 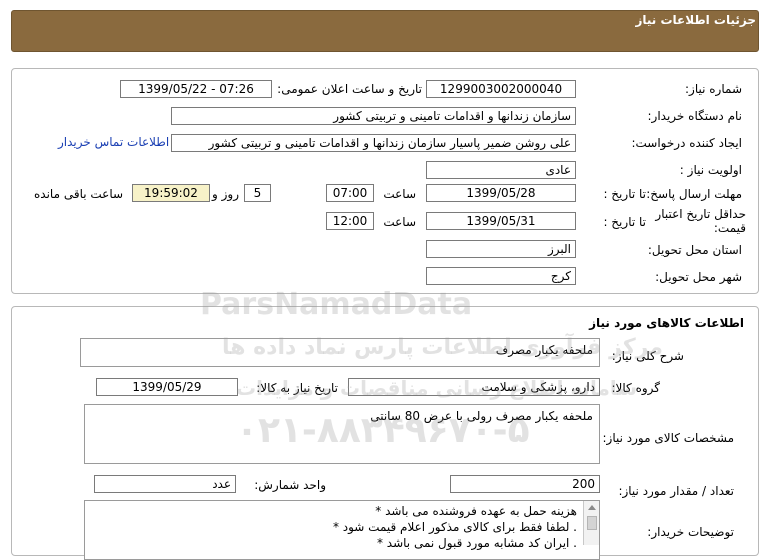 I want to click on specs-field: ملحفه یکبار مصرف رولی با عرض 80 سانتی, so click(x=342, y=434).